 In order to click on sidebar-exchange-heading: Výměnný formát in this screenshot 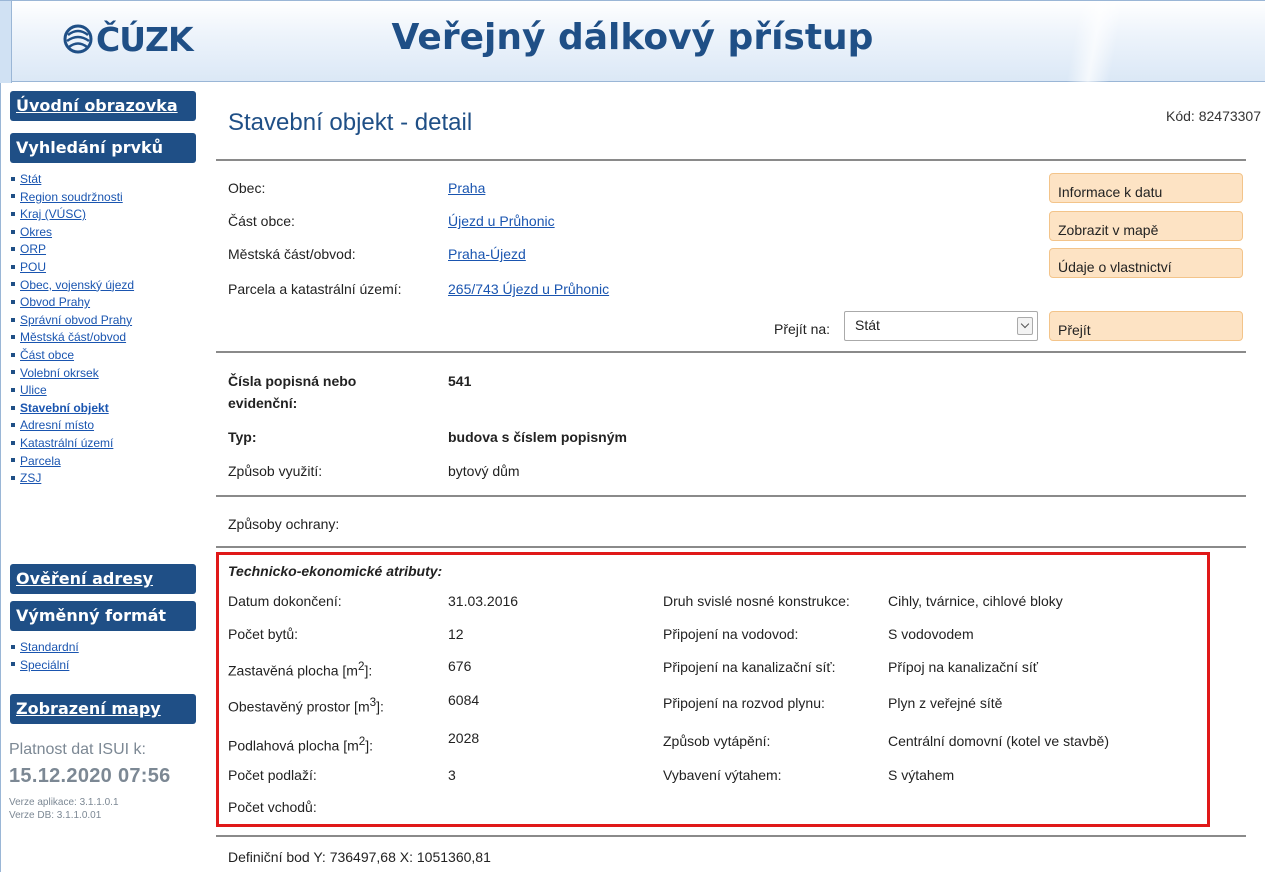, I will do `click(103, 616)`.